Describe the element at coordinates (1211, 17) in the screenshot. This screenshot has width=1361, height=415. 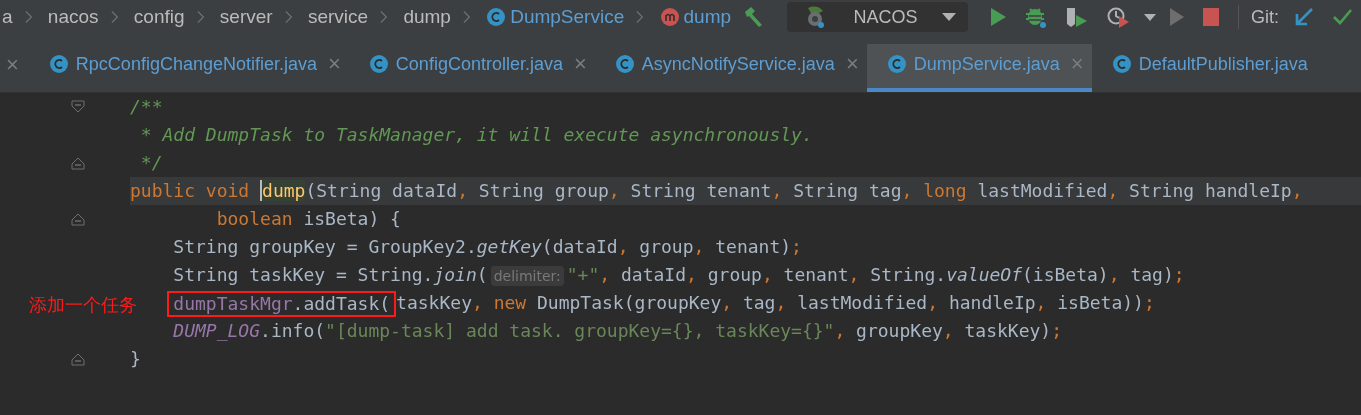
I see `stop-icon` at that location.